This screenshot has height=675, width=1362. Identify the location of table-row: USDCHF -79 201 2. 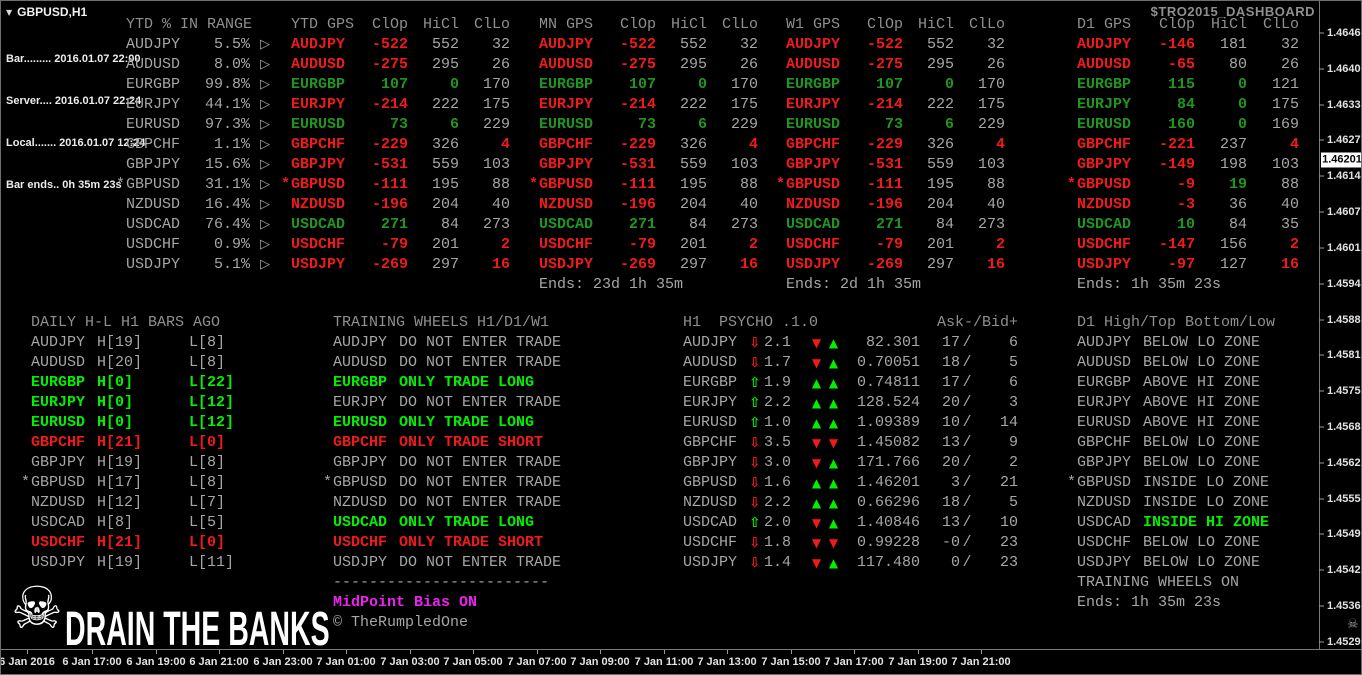
(890, 245).